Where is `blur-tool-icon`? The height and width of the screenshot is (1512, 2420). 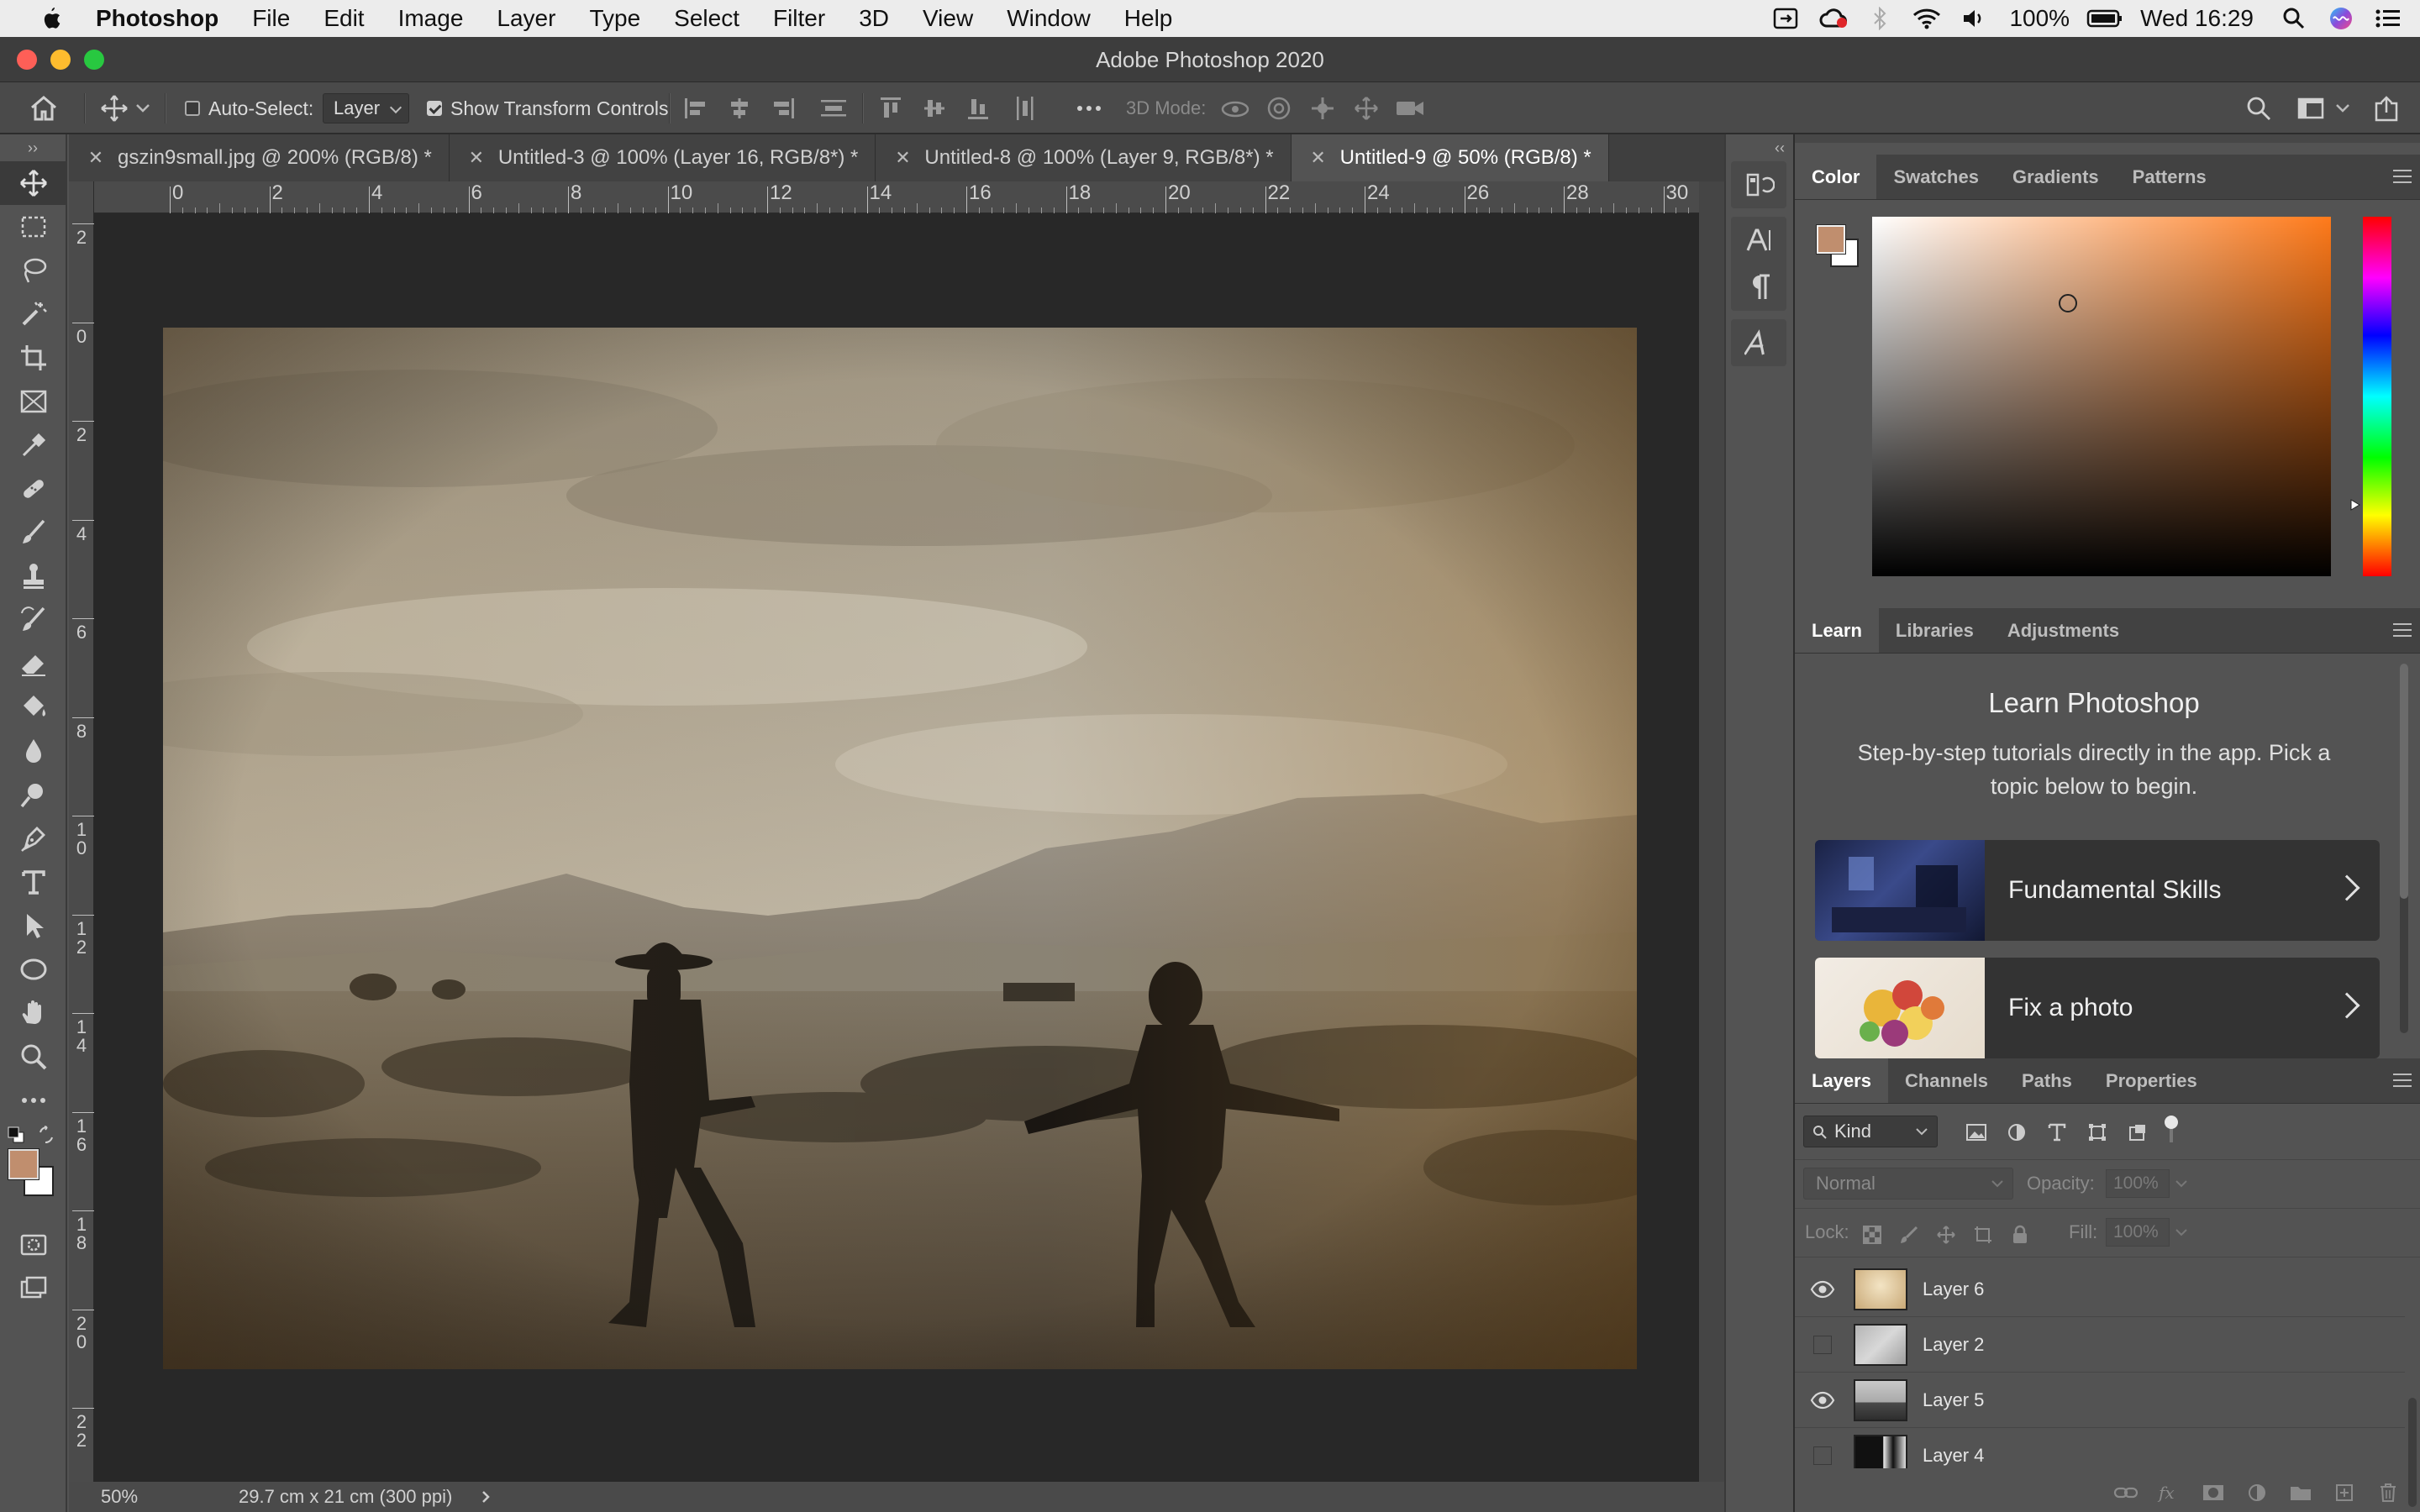 blur-tool-icon is located at coordinates (34, 751).